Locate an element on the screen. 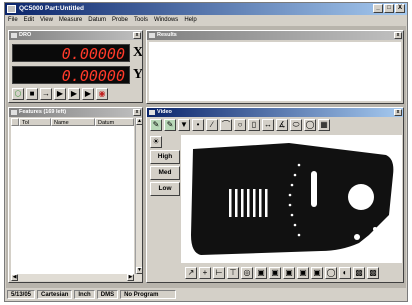 This screenshot has width=412, height=305. target-icon: ◉ is located at coordinates (102, 94).